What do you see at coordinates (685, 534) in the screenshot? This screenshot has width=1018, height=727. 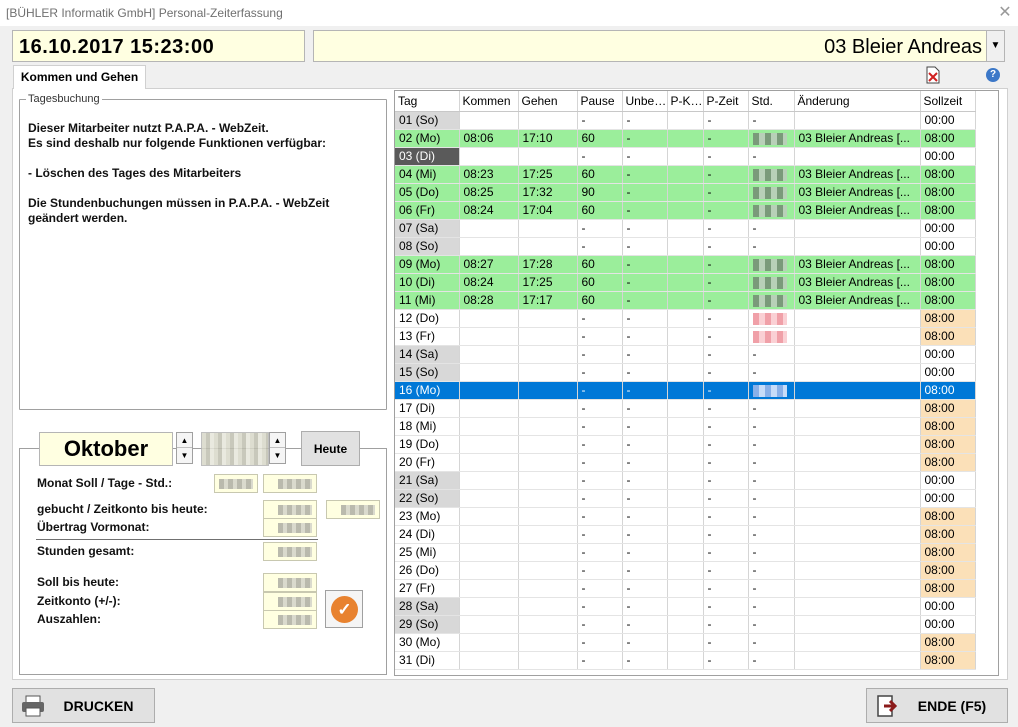 I see `table-row: 24 (Di) - - - -08:00` at bounding box center [685, 534].